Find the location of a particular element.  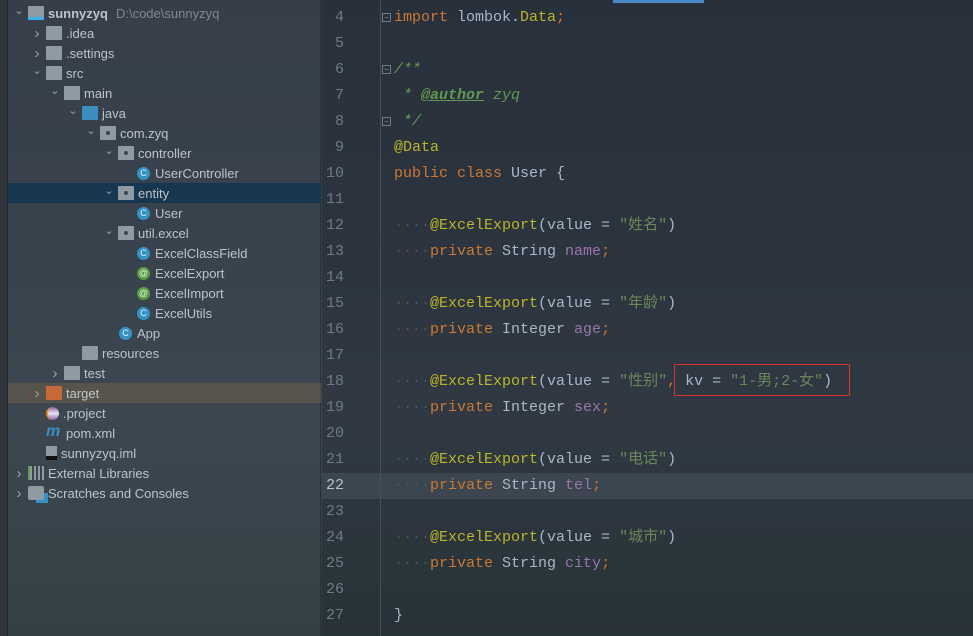

code-token: "城市" is located at coordinates (643, 537).